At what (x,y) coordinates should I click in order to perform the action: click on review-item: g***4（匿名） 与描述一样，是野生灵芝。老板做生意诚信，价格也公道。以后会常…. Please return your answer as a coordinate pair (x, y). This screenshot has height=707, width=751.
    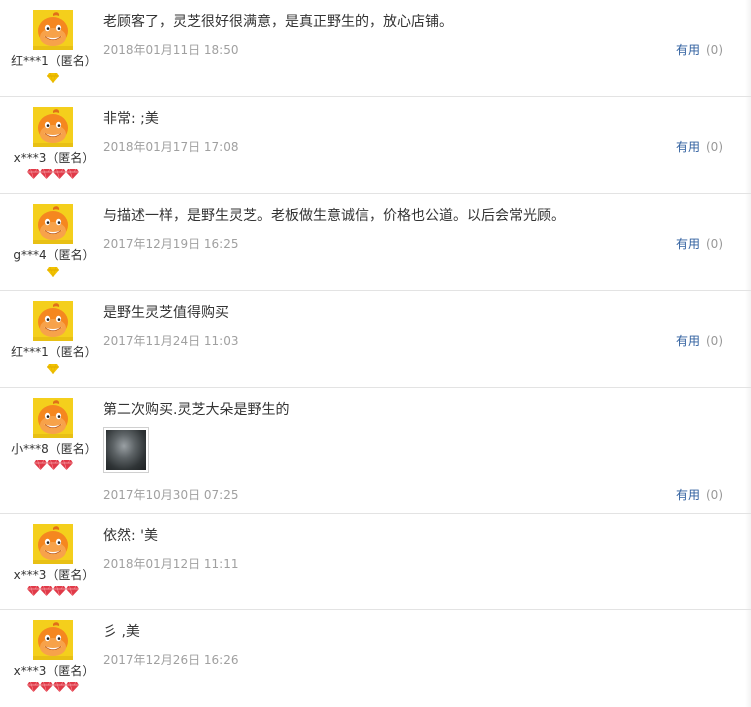
    Looking at the image, I should click on (375, 242).